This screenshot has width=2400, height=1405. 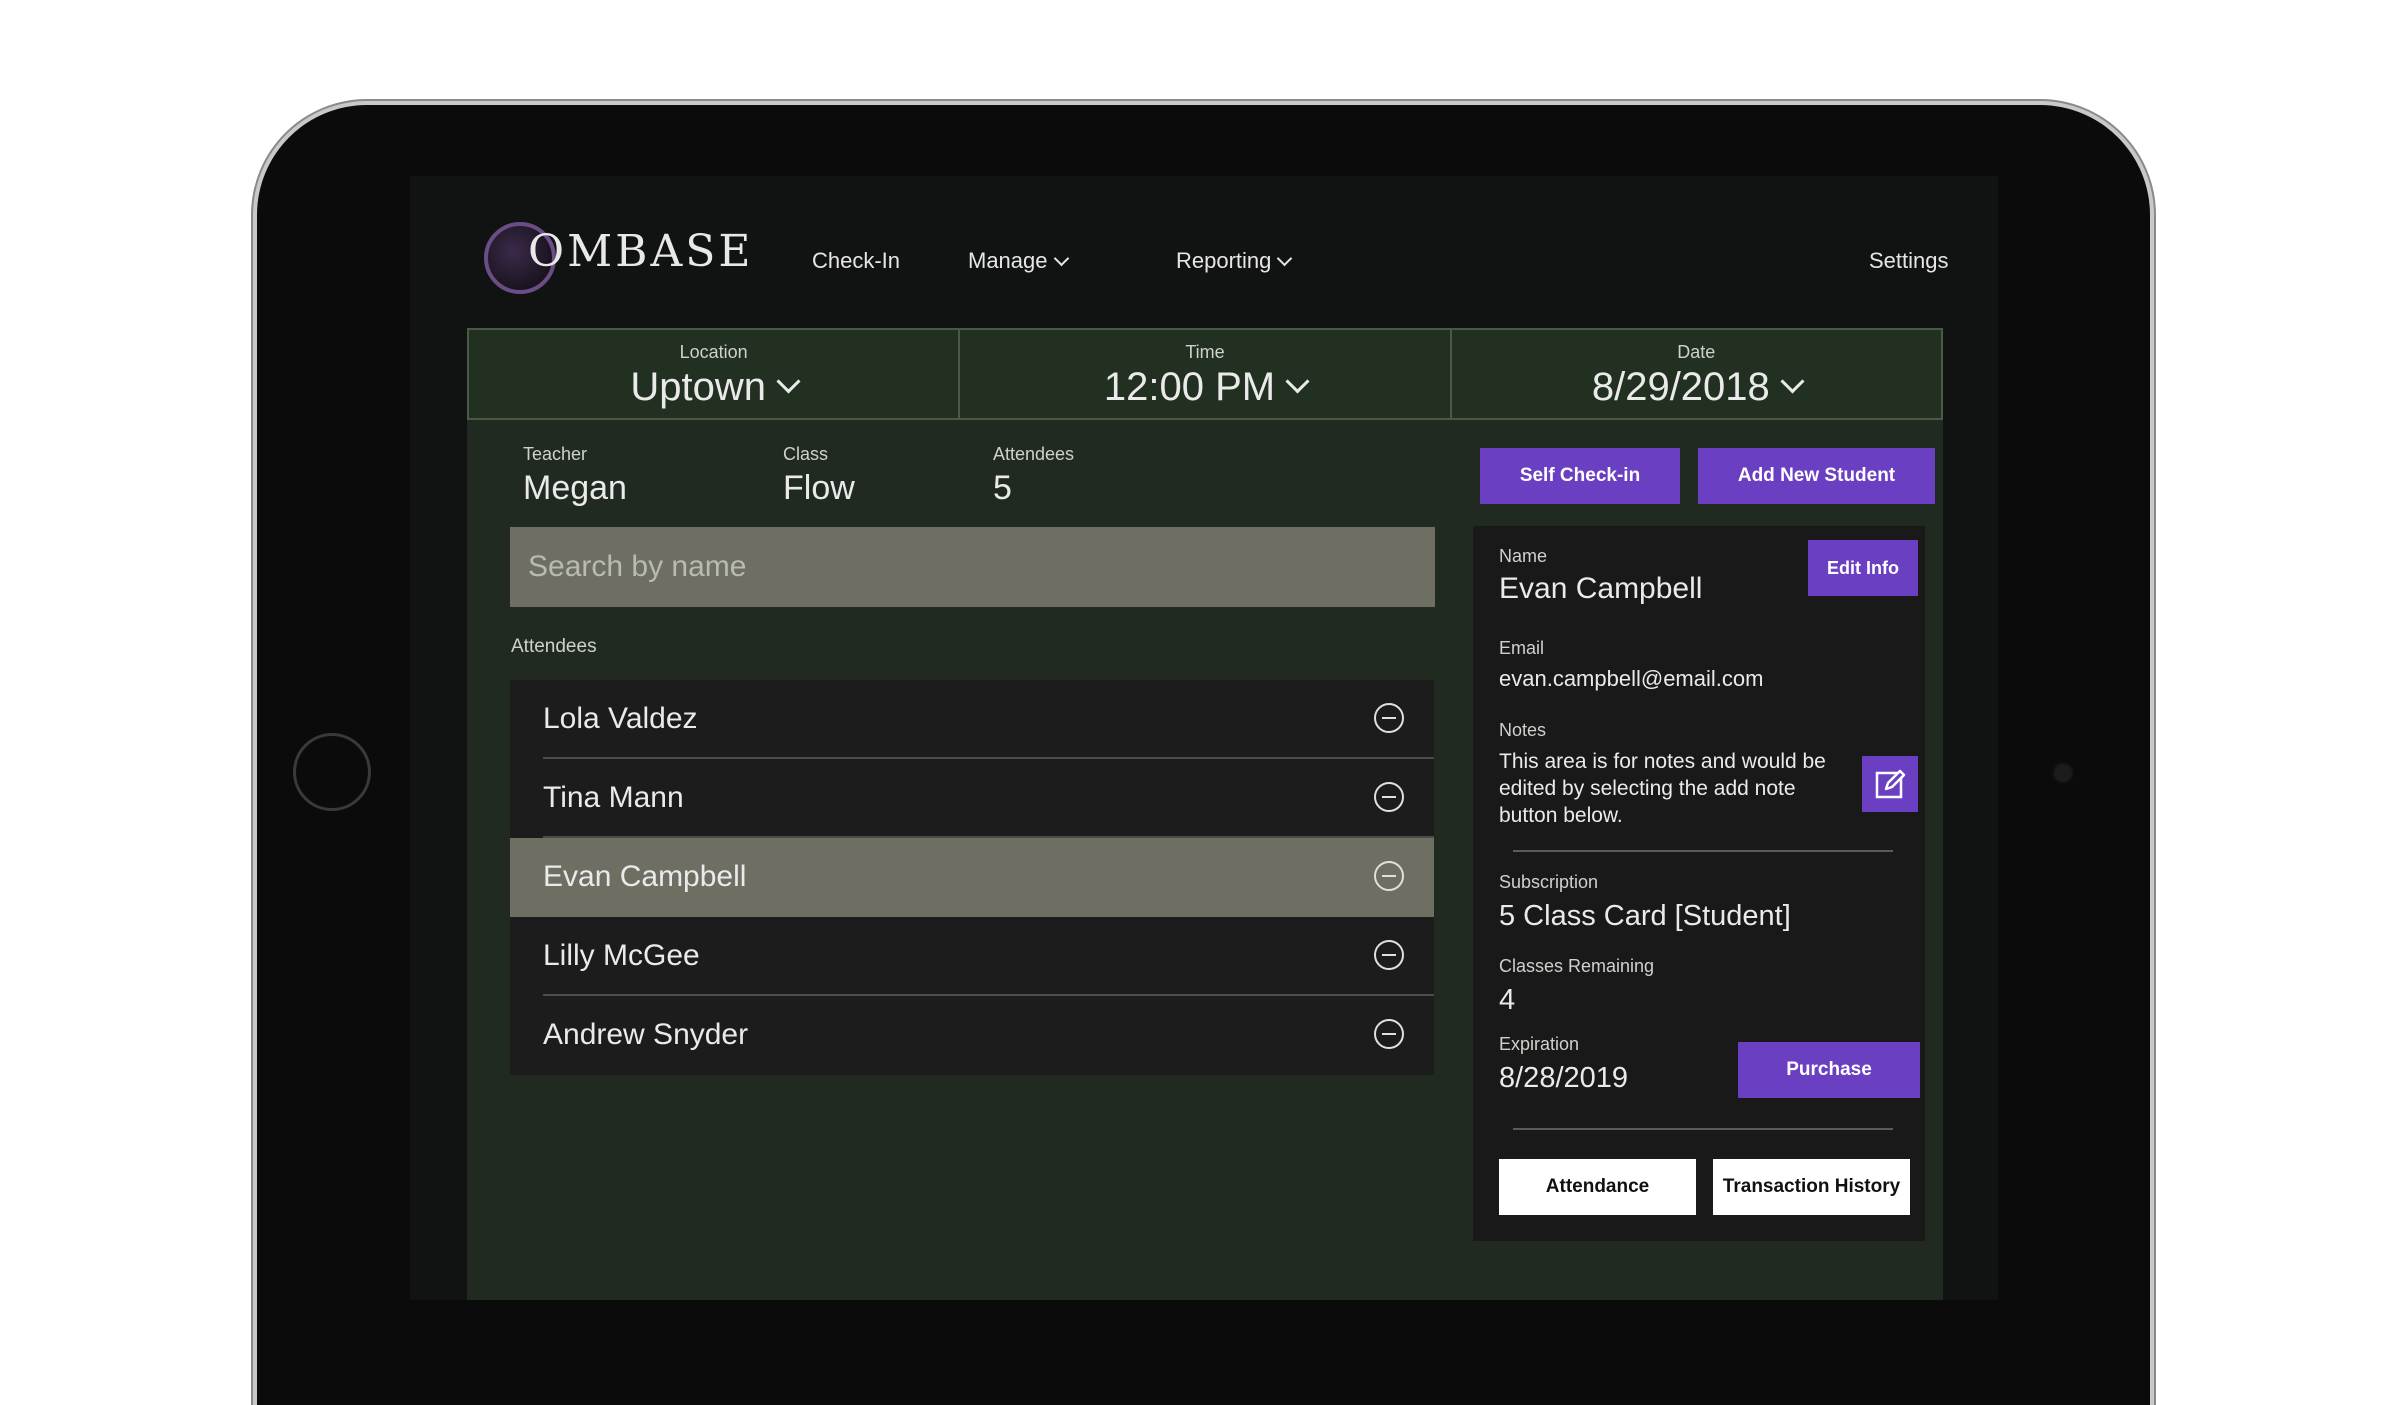 I want to click on nav-manage-label: Manage, so click(x=1008, y=260).